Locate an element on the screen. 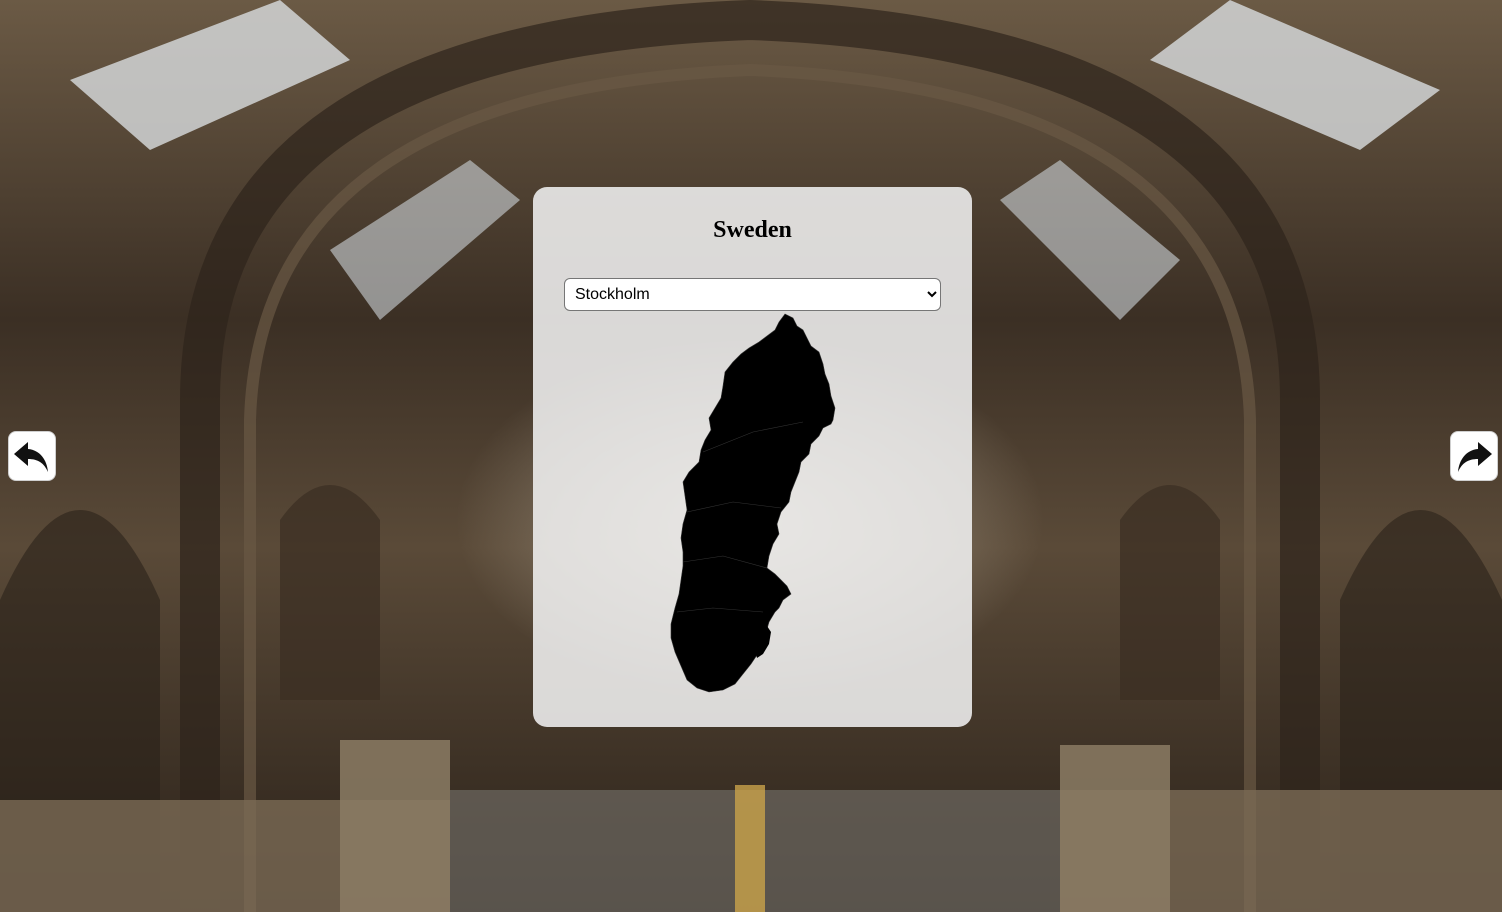  arrow-forward-icon is located at coordinates (1475, 457).